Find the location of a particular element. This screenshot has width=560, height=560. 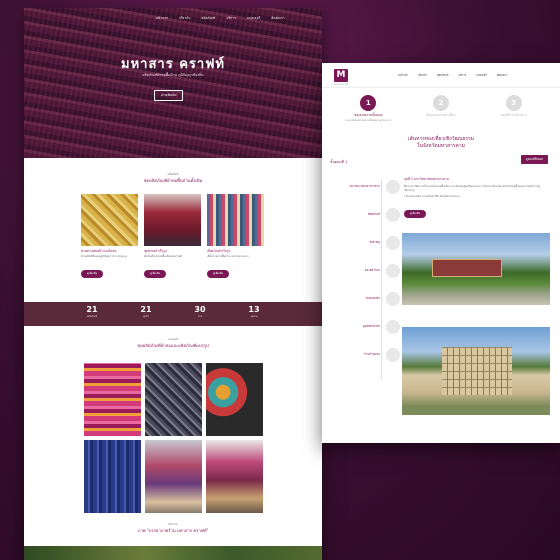

section-title: ภาพ "บรรยากาศร้าน มหาสาร คราฟท์" is located at coordinates (173, 530).